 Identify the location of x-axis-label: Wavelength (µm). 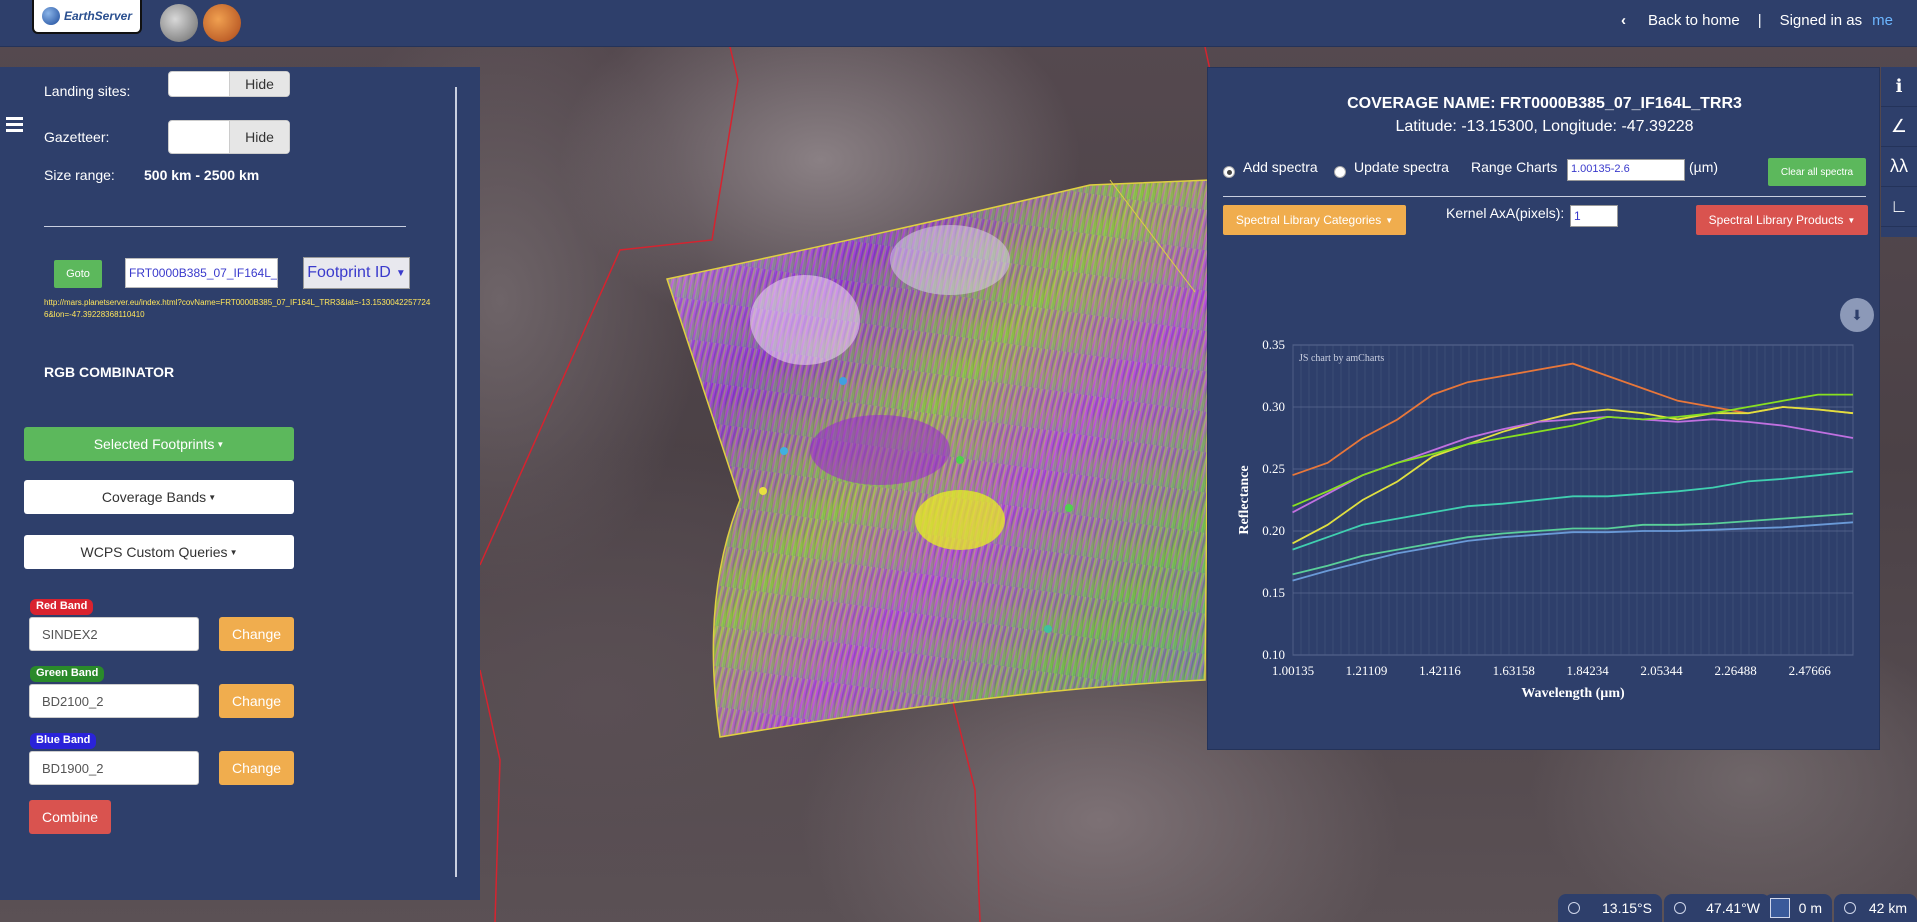
(1573, 693).